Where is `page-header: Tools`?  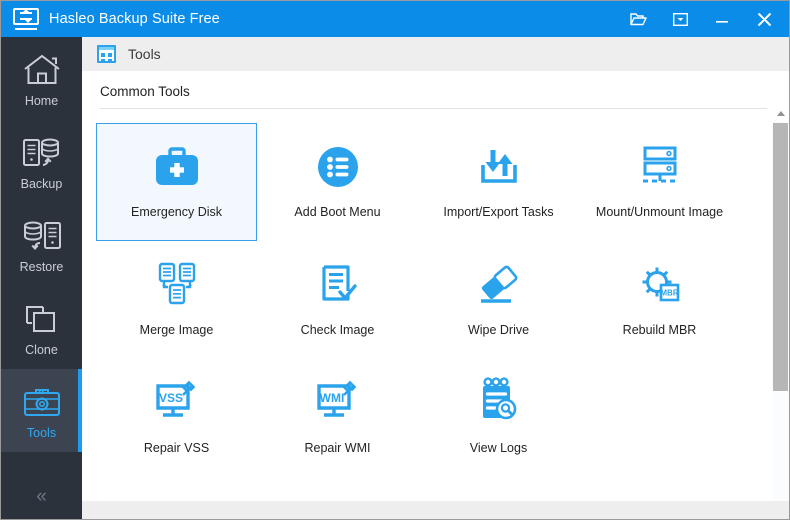
page-header: Tools is located at coordinates (435, 54).